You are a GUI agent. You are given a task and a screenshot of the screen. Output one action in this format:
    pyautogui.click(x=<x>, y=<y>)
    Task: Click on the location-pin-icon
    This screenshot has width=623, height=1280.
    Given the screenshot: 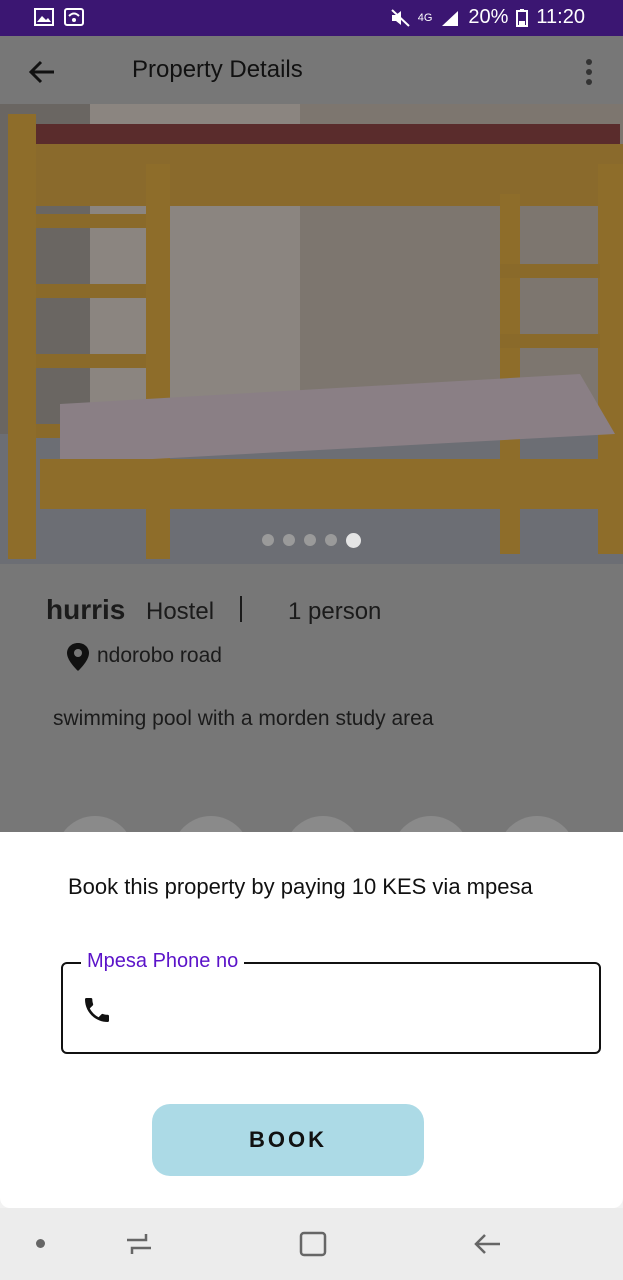 What is the action you would take?
    pyautogui.click(x=78, y=657)
    